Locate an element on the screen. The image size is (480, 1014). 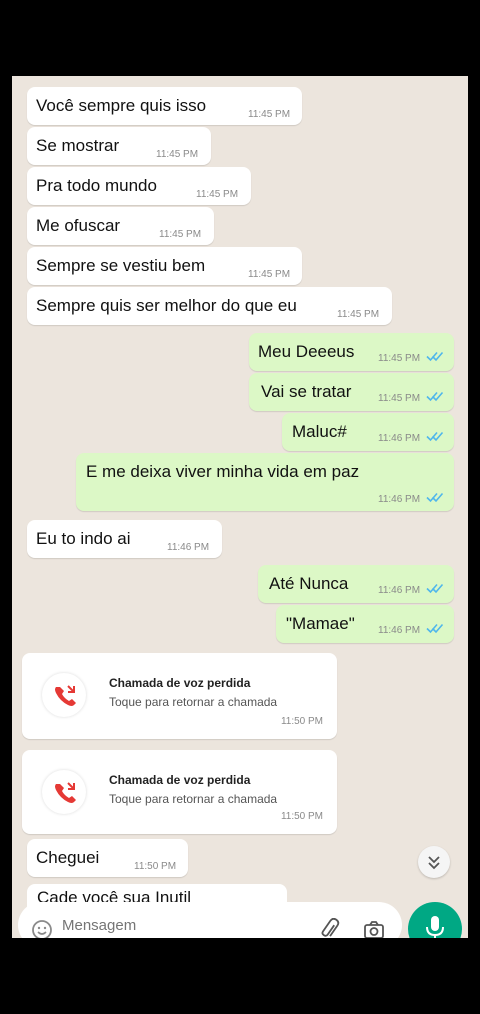
message-bubble: Eu to indo ai 11:46 PM is located at coordinates (124, 539).